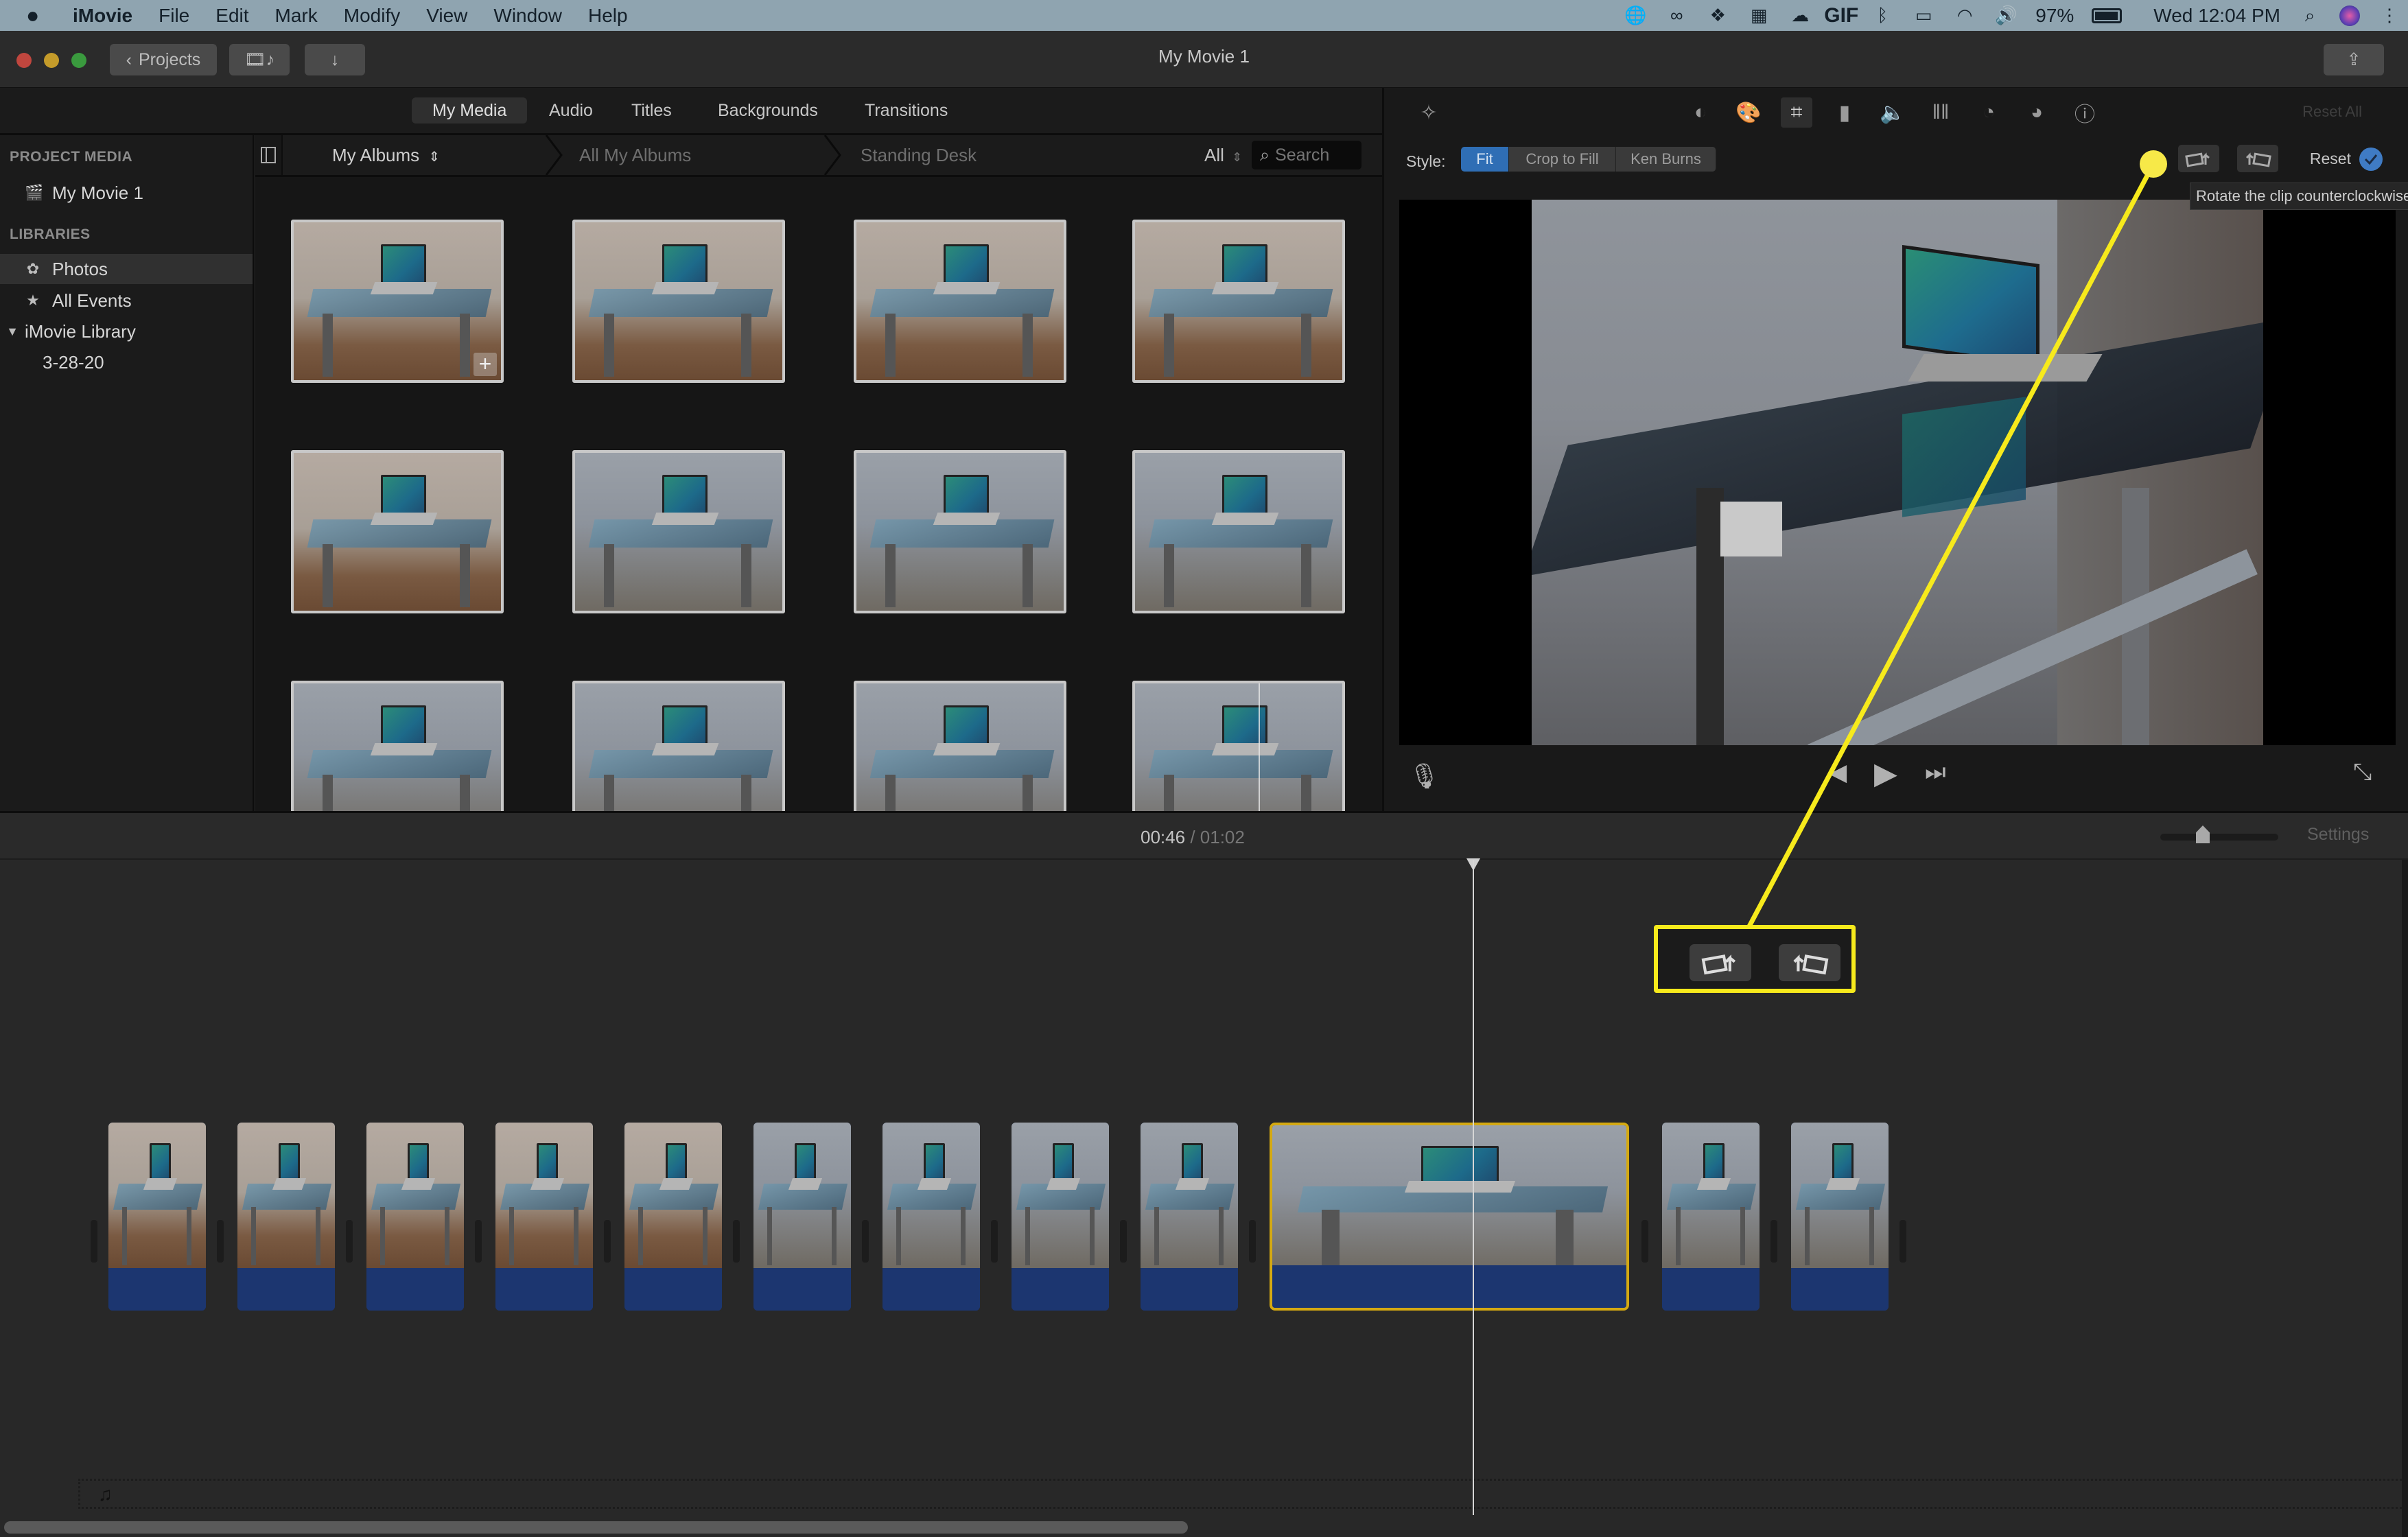 The height and width of the screenshot is (1537, 2408). Describe the element at coordinates (1892, 112) in the screenshot. I see `volume-icon: 🔈` at that location.